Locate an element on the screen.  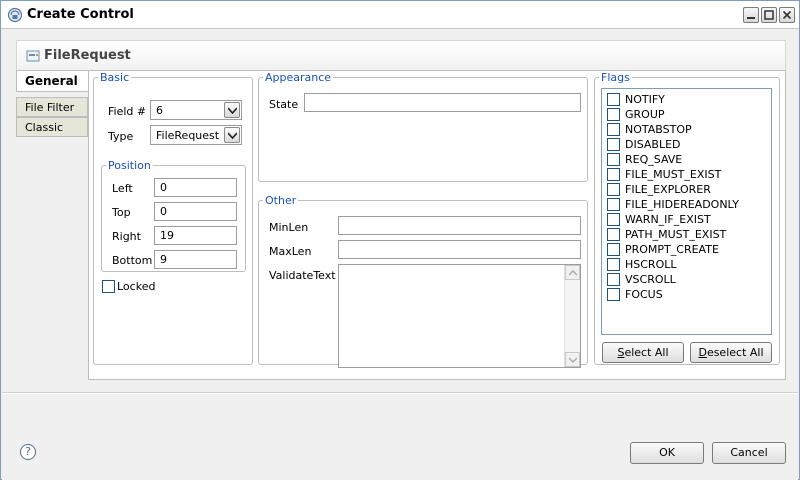
cancel-button: Cancel is located at coordinates (749, 453).